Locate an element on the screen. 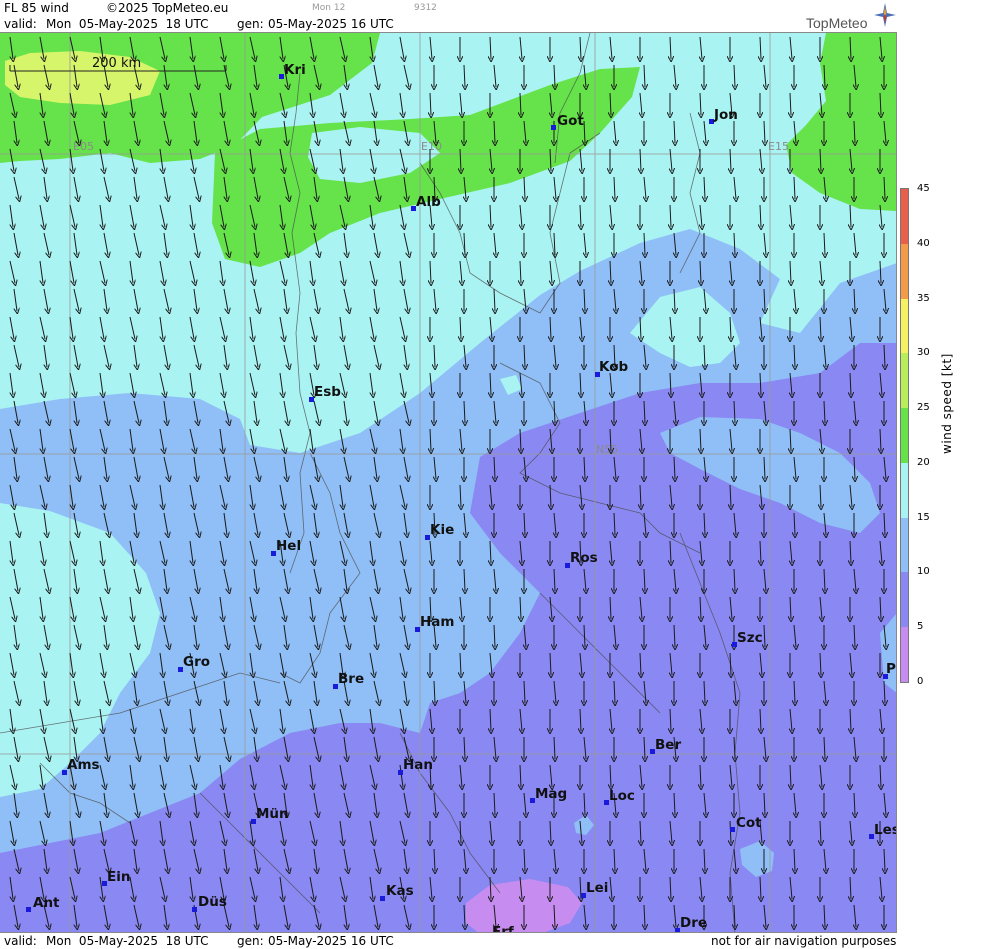  city-label-kas: Kas is located at coordinates (400, 891).